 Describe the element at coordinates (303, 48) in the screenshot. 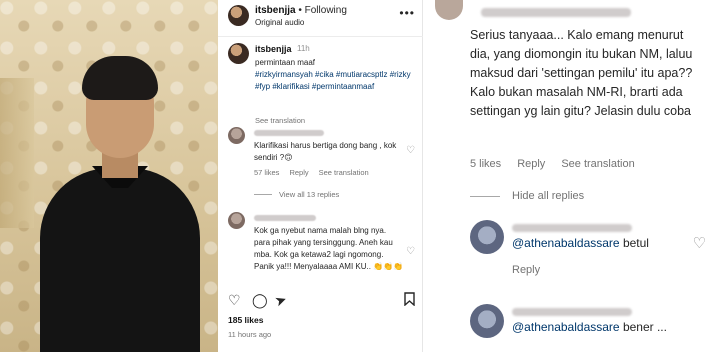

I see `caption-time: 11h` at that location.